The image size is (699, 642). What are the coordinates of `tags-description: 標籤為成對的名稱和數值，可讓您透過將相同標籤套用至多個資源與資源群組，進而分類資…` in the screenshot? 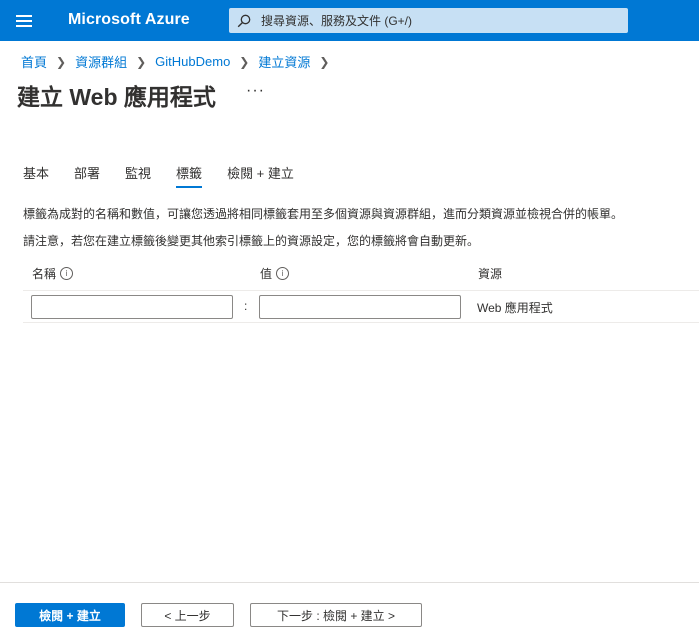 It's located at (323, 214).